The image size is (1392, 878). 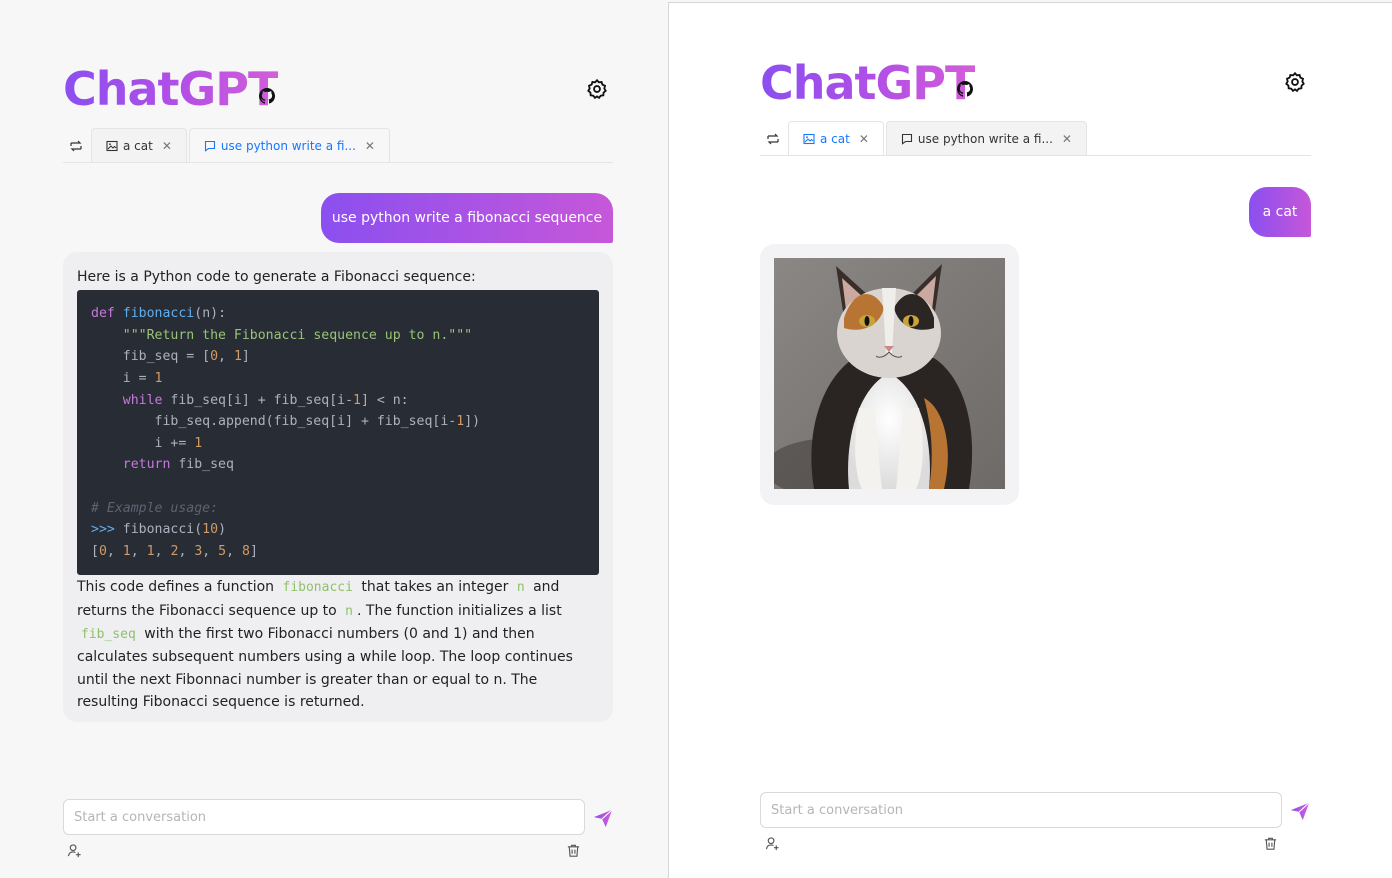 What do you see at coordinates (265, 400) in the screenshot?
I see `code-line: while fib_seq[i] + fib_seq[i-1] < n:` at bounding box center [265, 400].